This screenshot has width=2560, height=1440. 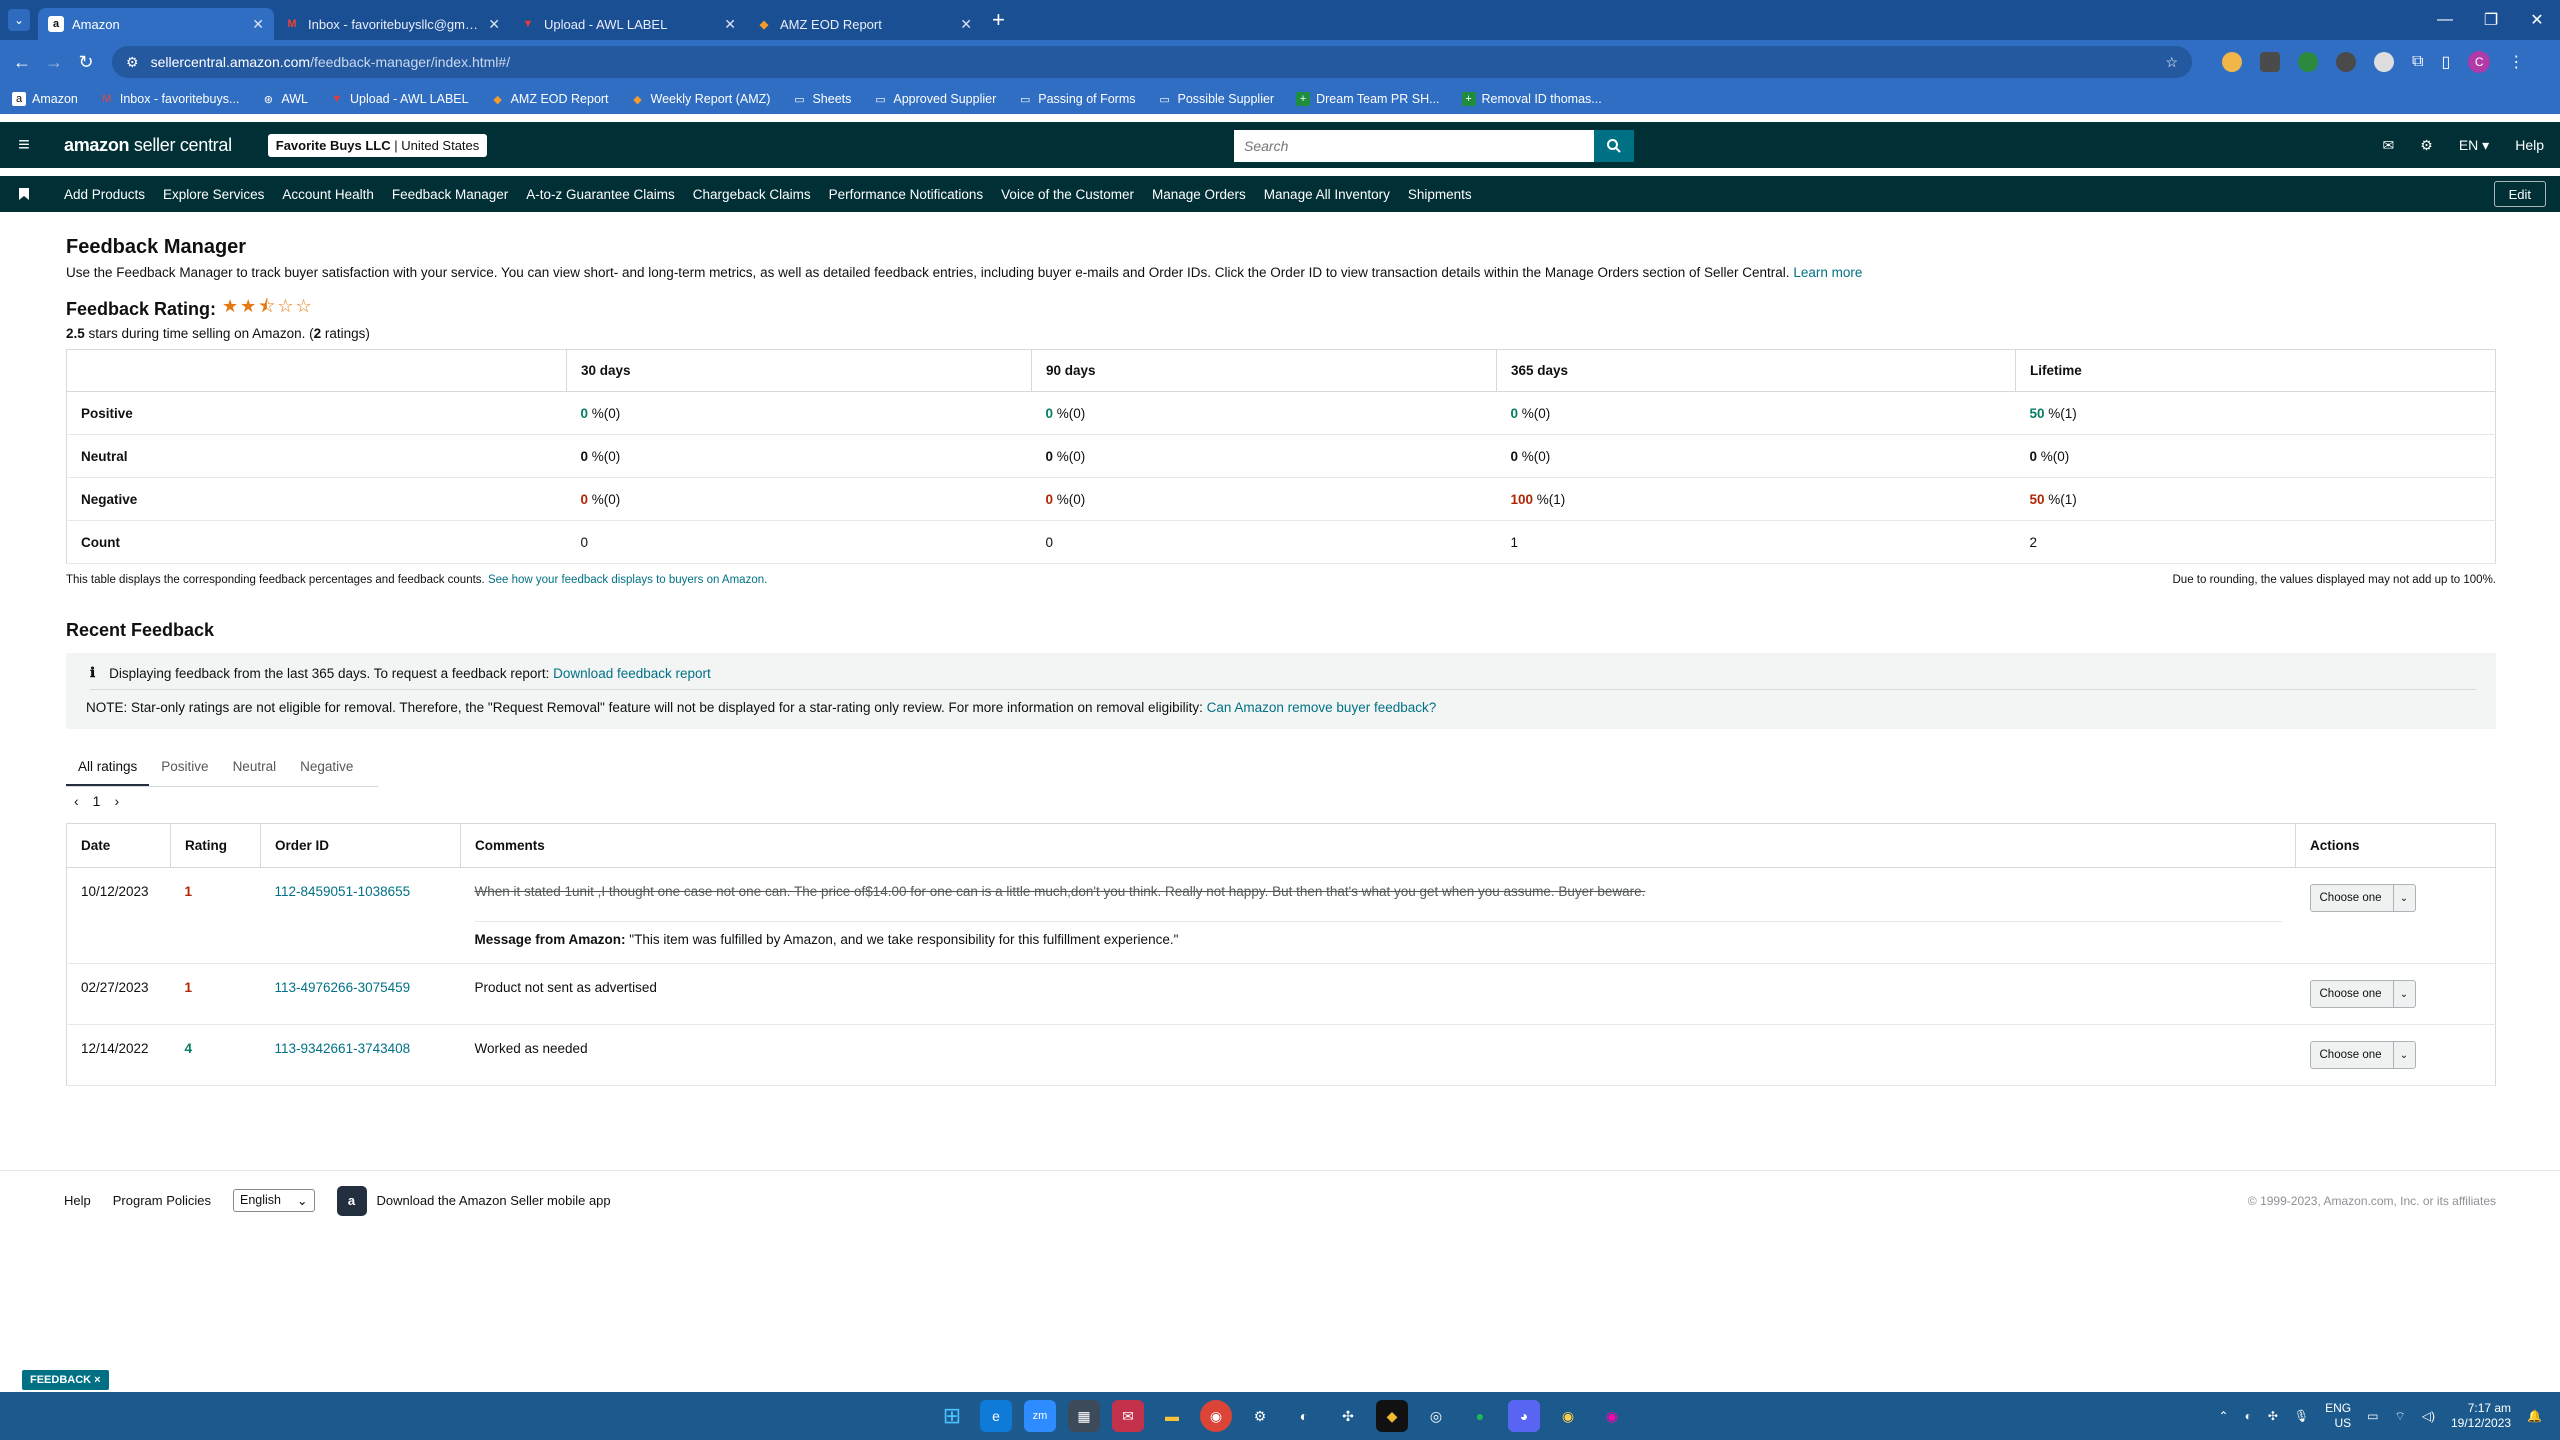 I want to click on back-icon: ←, so click(x=22, y=62).